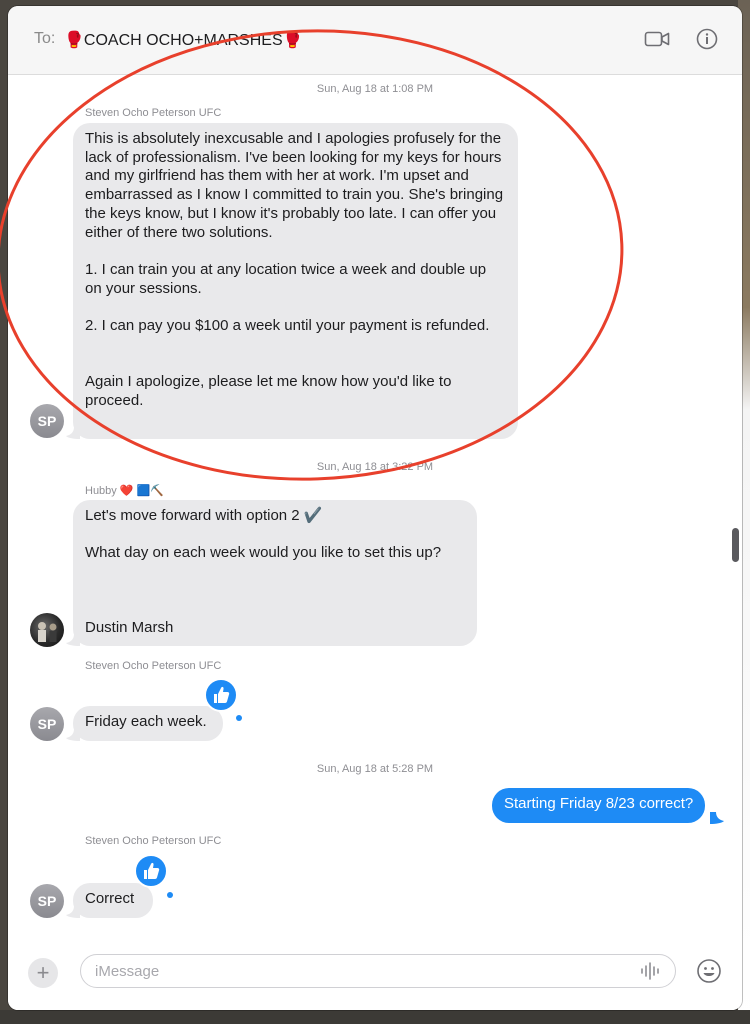 The width and height of the screenshot is (750, 1024). I want to click on to-label: To:, so click(45, 38).